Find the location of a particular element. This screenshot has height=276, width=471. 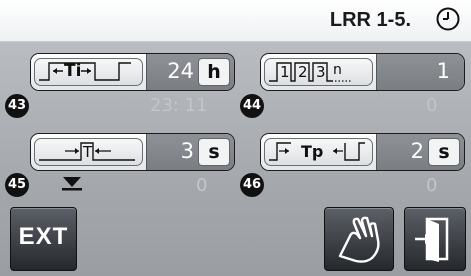

ext-button: EXT is located at coordinates (43, 239).